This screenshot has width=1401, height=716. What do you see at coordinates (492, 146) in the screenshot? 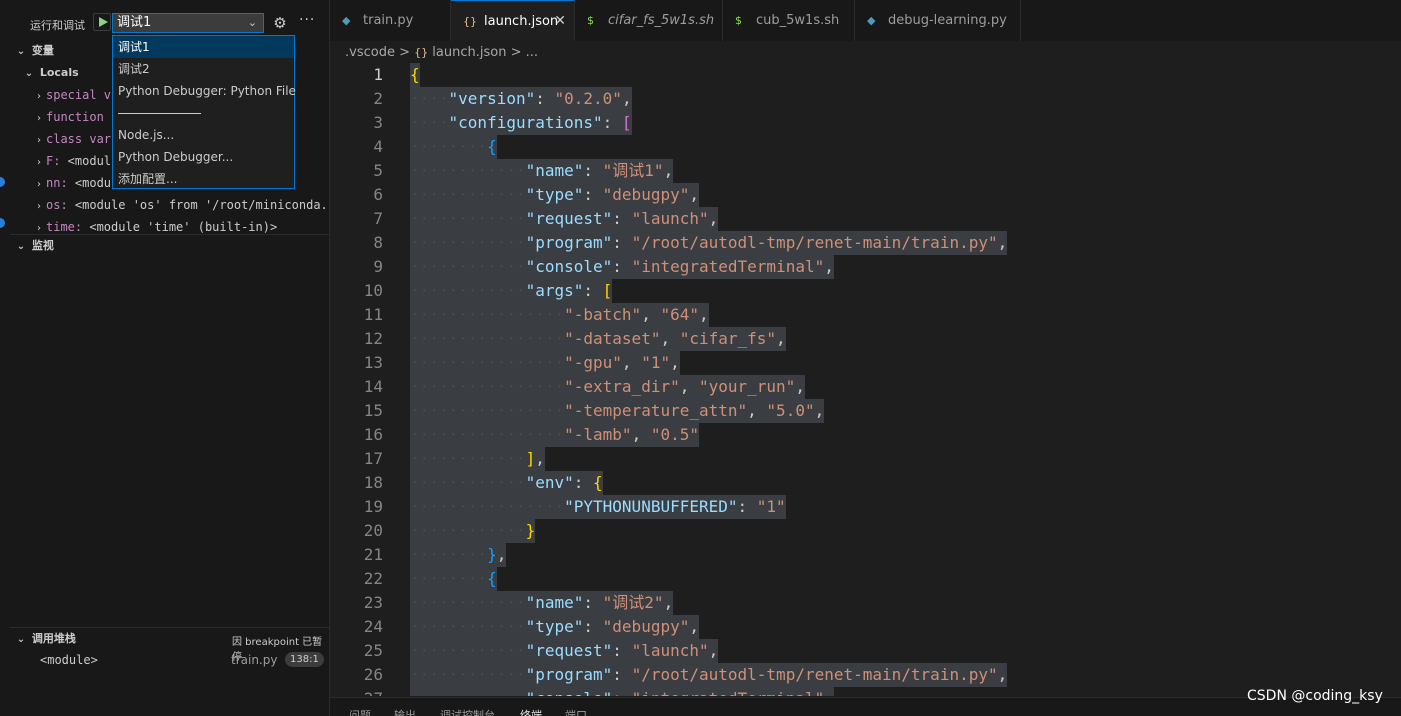
I see `code-token: {` at bounding box center [492, 146].